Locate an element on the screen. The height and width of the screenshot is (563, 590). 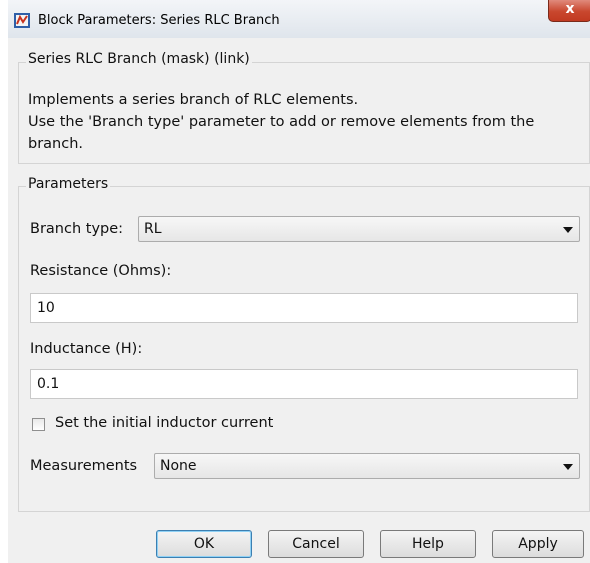
window-title: Block Parameters: Series RLC Branch is located at coordinates (159, 20).